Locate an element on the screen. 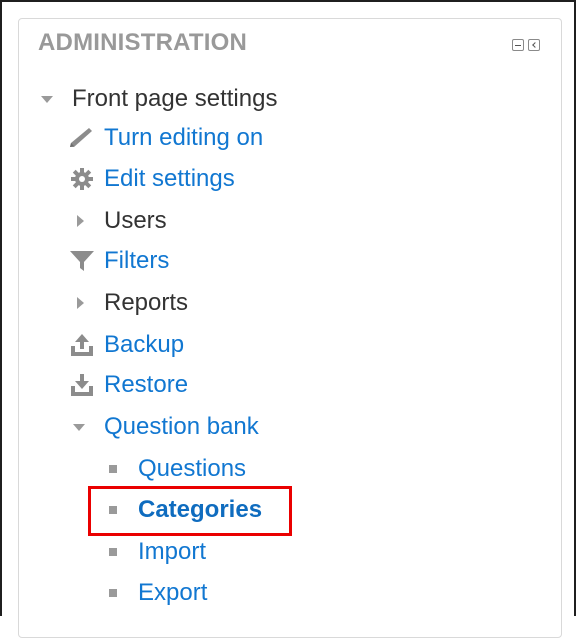 This screenshot has height=638, width=576. tree-item-import: Import is located at coordinates (157, 552).